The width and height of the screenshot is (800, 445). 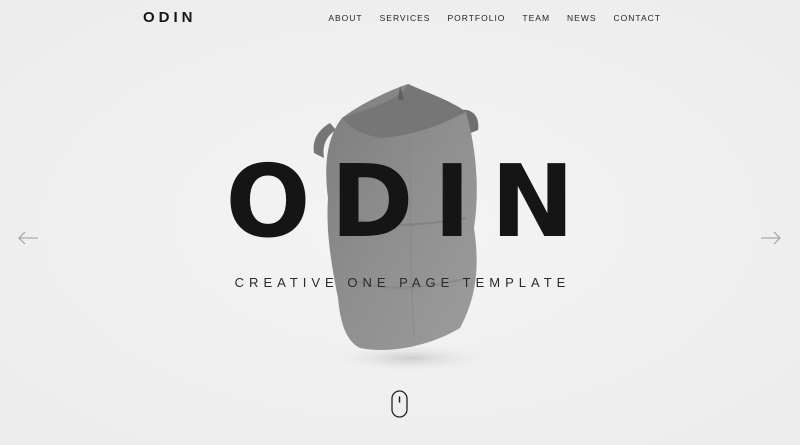 I want to click on arrow-left-icon, so click(x=28, y=238).